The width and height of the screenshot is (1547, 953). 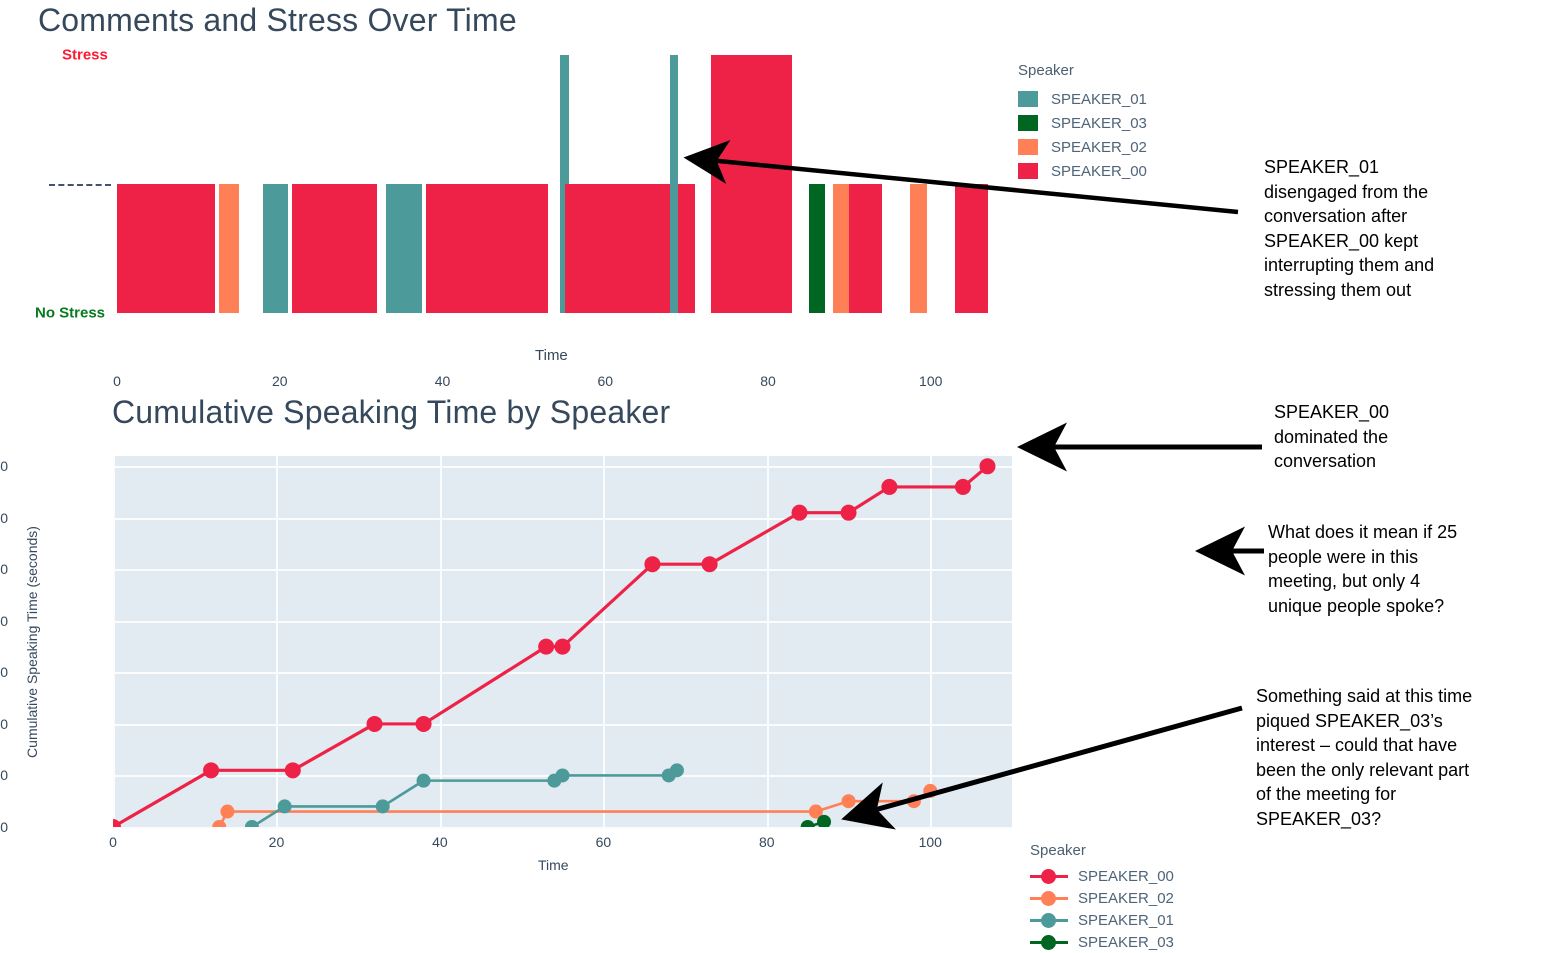 What do you see at coordinates (1046, 70) in the screenshot?
I see `top-legend-title: Speaker` at bounding box center [1046, 70].